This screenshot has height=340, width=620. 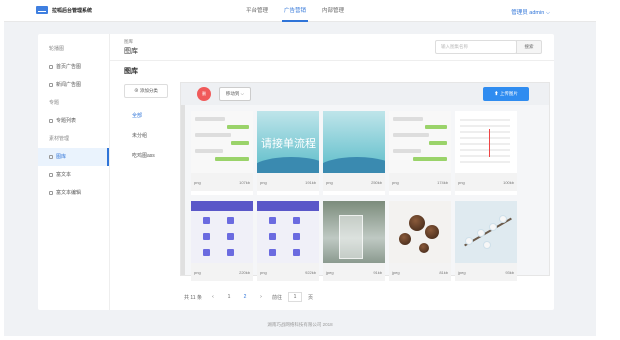 I want to click on sidebar-item-label: 专题列表, so click(x=66, y=121).